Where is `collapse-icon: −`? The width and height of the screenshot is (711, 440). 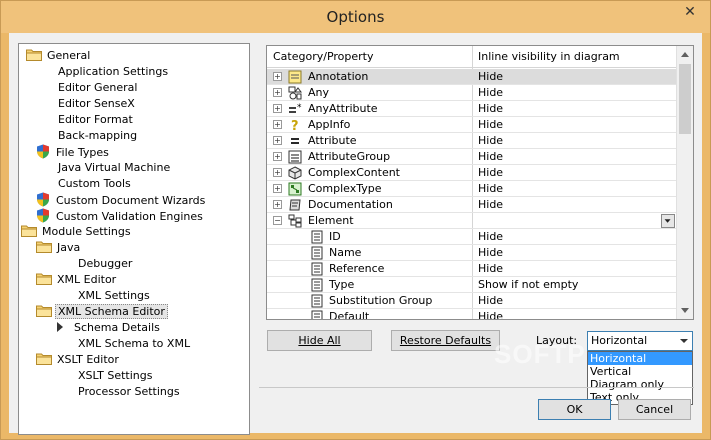
collapse-icon: − is located at coordinates (277, 220).